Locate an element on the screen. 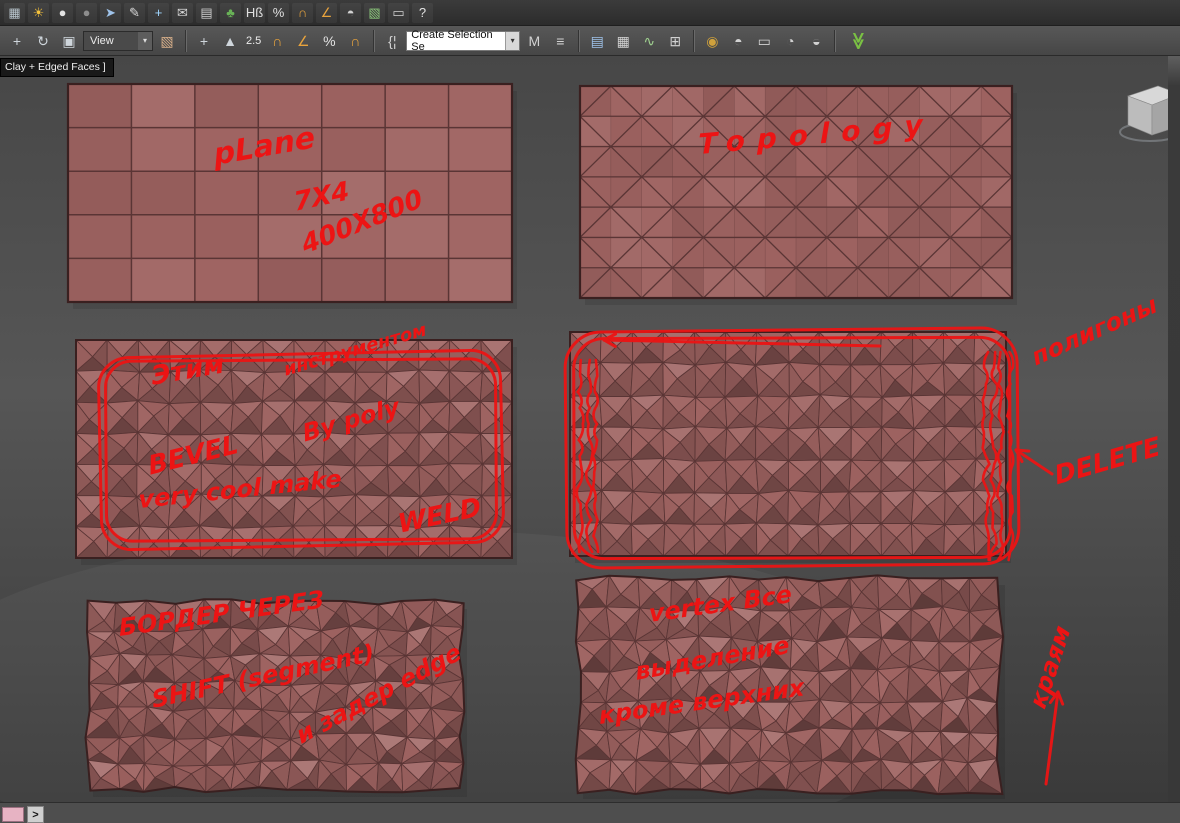  move-gizmo-icon: + is located at coordinates (158, 12).